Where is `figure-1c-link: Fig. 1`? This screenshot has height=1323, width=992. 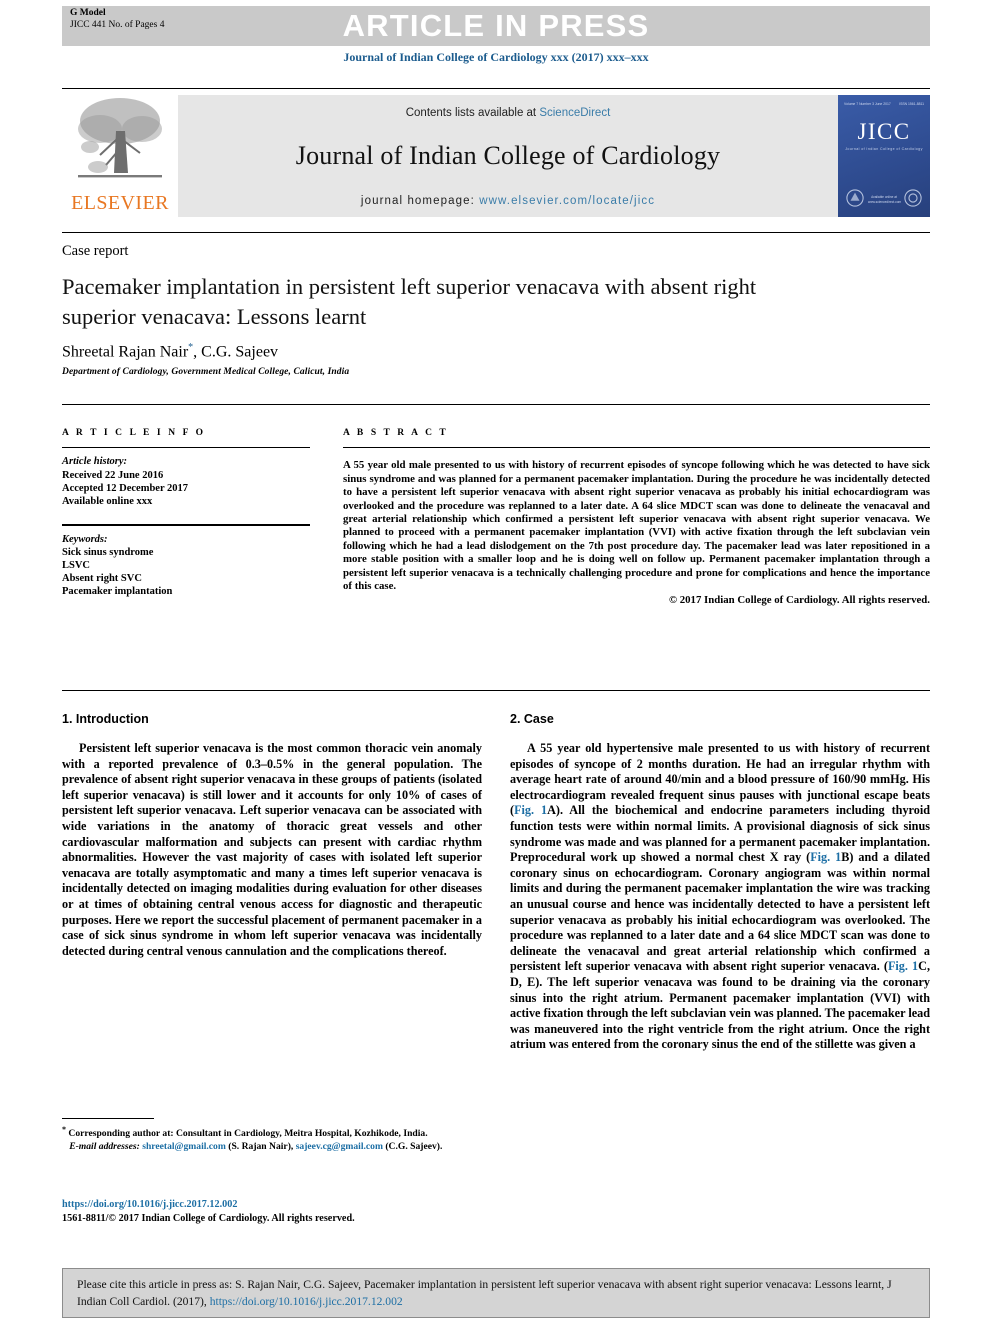
figure-1c-link: Fig. 1 is located at coordinates (903, 966).